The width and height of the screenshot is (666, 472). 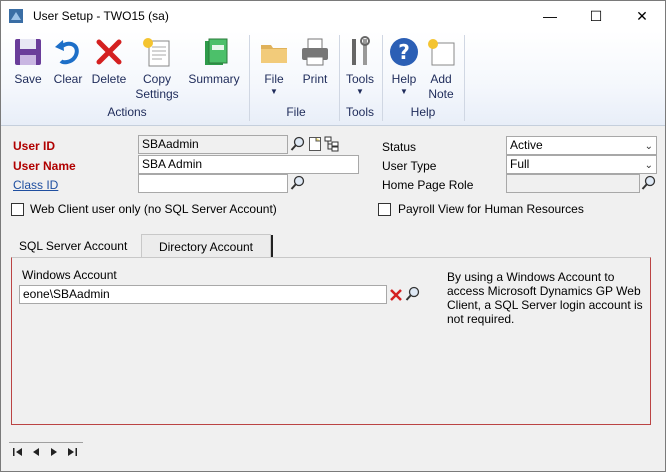 I want to click on previous-record-icon, so click(x=36, y=452).